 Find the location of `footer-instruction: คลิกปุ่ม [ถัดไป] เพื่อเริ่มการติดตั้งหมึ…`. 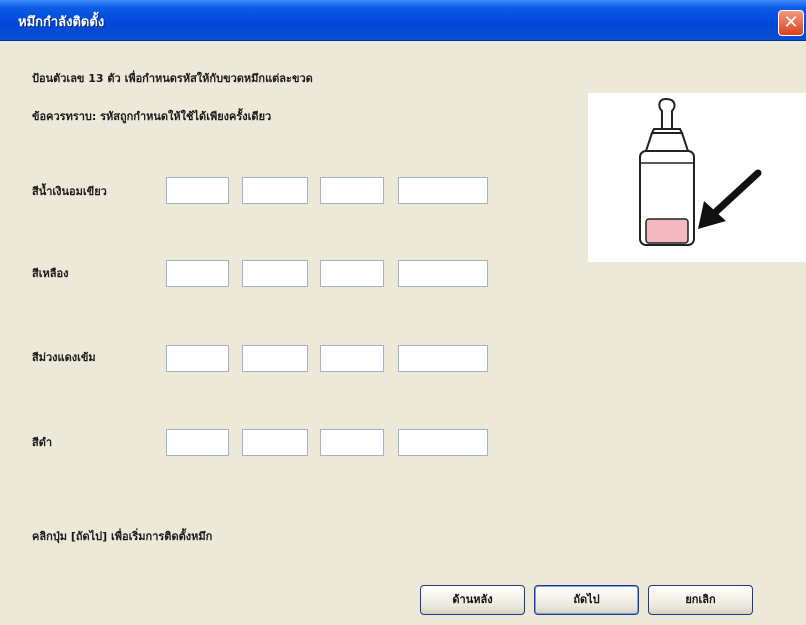

footer-instruction: คลิกปุ่ม [ถัดไป] เพื่อเริ่มการติดตั้งหมึ… is located at coordinates (122, 536).